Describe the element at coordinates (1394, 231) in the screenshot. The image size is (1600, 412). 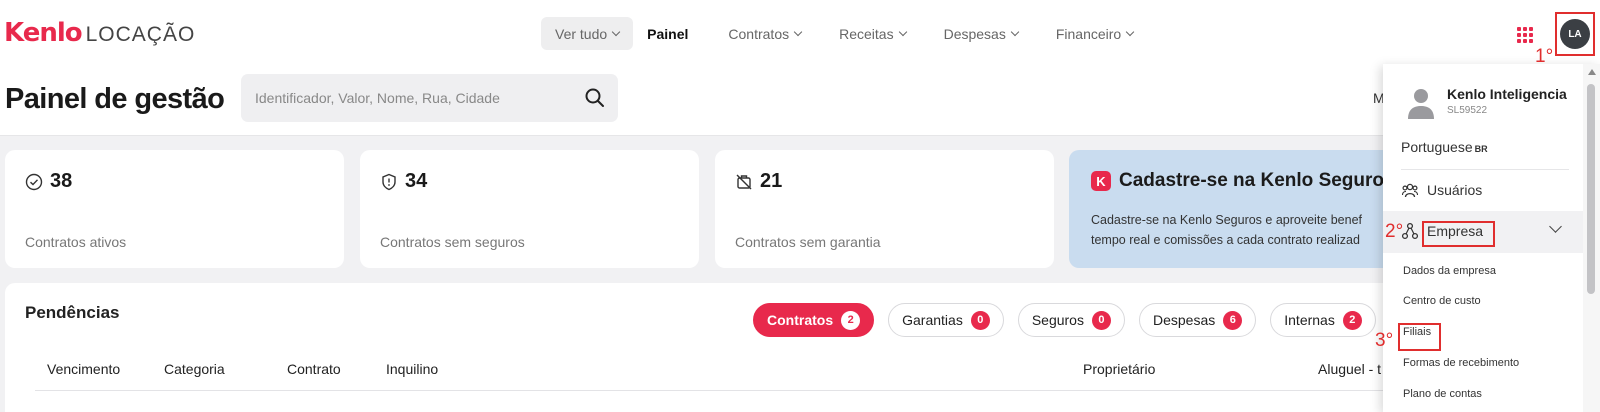
I see `step-annotation-2: 2°` at that location.